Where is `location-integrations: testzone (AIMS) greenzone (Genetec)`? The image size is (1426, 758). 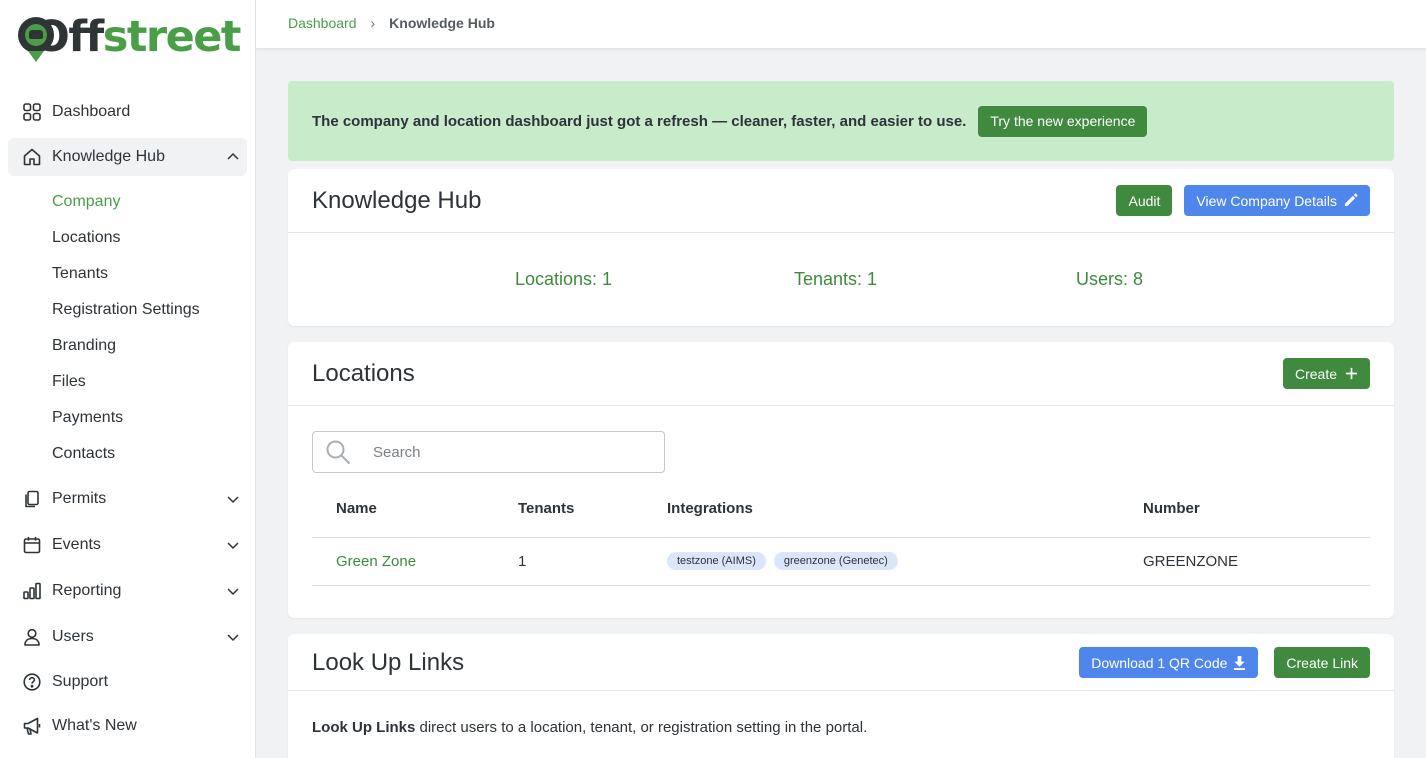 location-integrations: testzone (AIMS) greenzone (Genetec) is located at coordinates (786, 560).